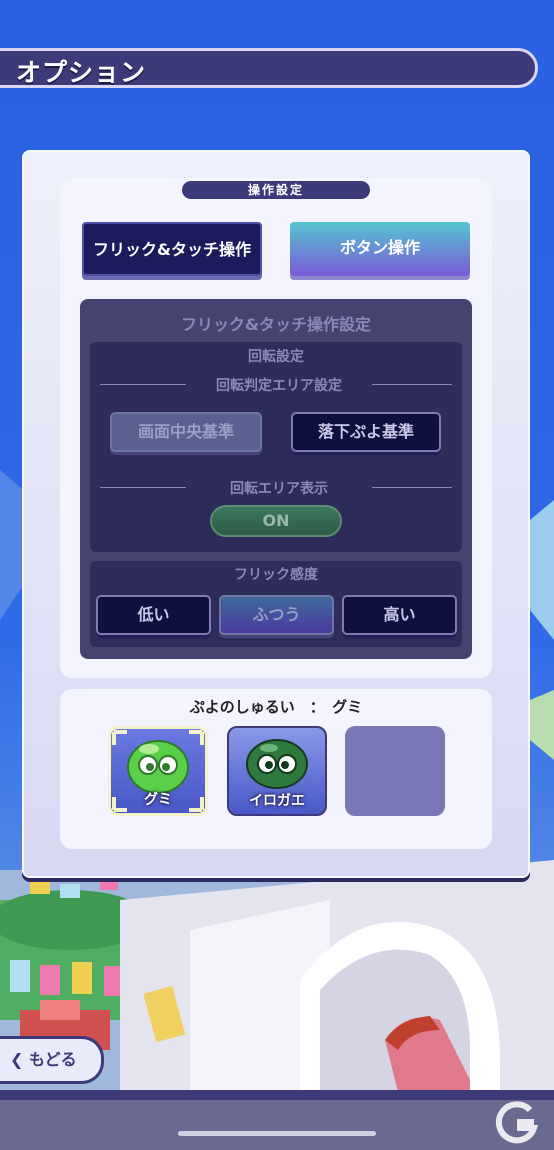 The width and height of the screenshot is (554, 1150). Describe the element at coordinates (17, 1059) in the screenshot. I see `chevron-left-icon: ❮` at that location.